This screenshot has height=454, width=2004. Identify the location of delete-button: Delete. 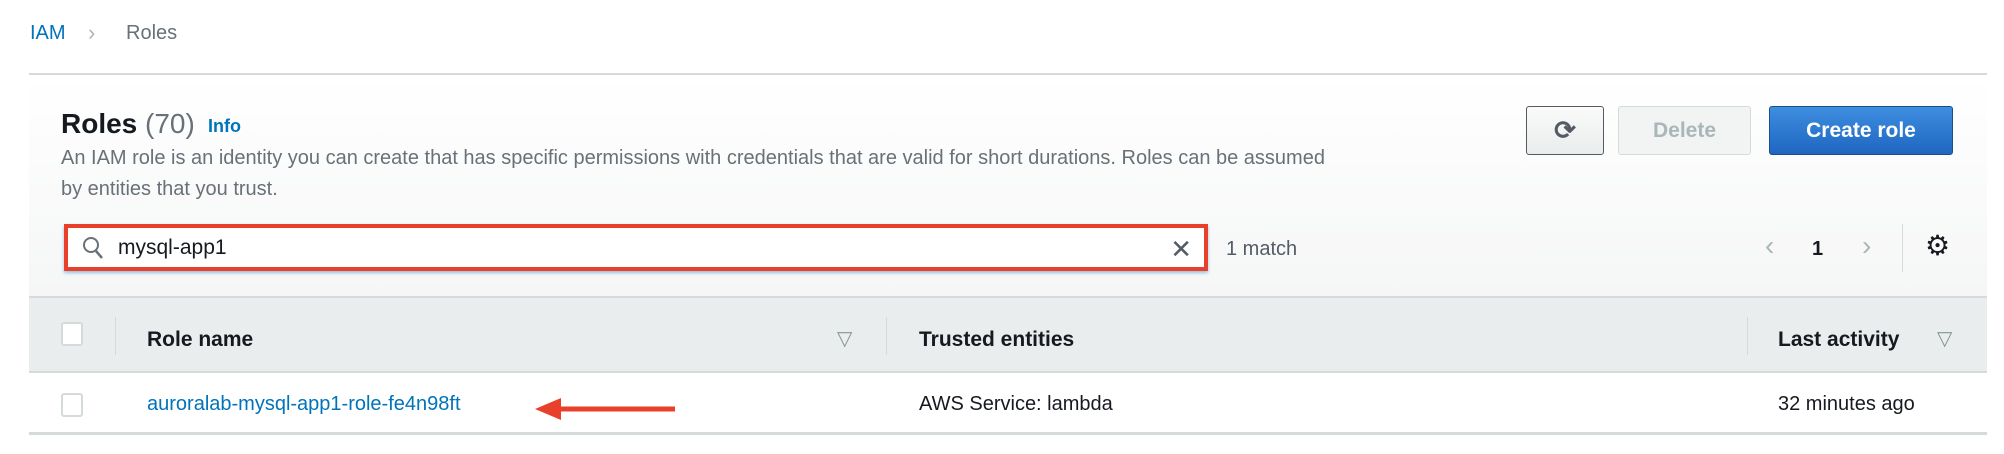
(1684, 130).